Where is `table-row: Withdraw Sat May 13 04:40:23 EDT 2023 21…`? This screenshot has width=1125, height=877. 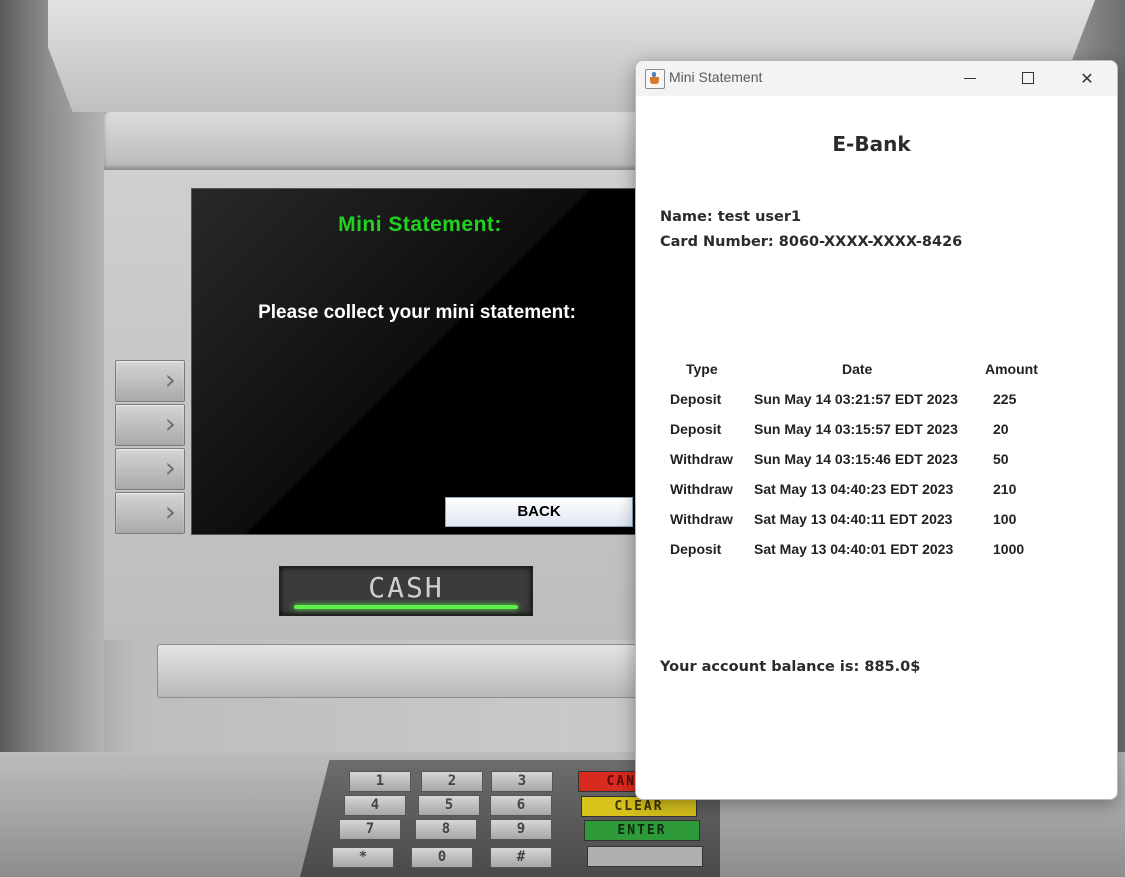 table-row: Withdraw Sat May 13 04:40:23 EDT 2023 21… is located at coordinates (876, 496).